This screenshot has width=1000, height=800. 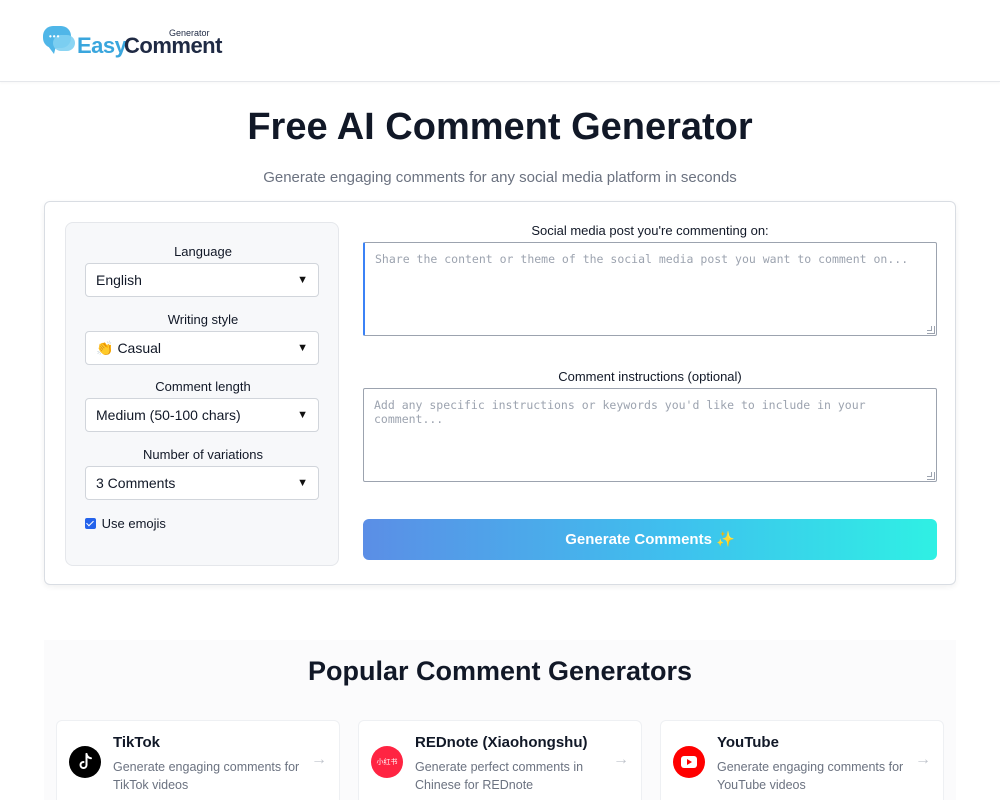 What do you see at coordinates (203, 319) in the screenshot?
I see `writing-style-label: Writing style` at bounding box center [203, 319].